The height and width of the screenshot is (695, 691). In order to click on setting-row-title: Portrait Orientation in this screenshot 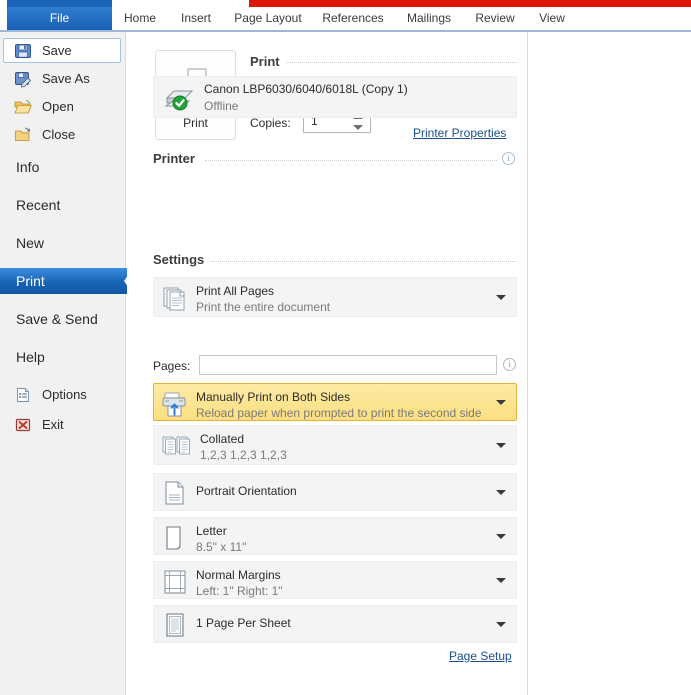, I will do `click(246, 491)`.